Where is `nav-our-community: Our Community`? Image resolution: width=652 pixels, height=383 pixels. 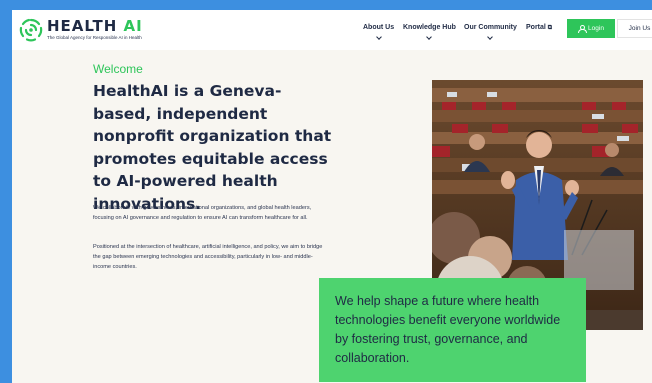 nav-our-community: Our Community is located at coordinates (490, 32).